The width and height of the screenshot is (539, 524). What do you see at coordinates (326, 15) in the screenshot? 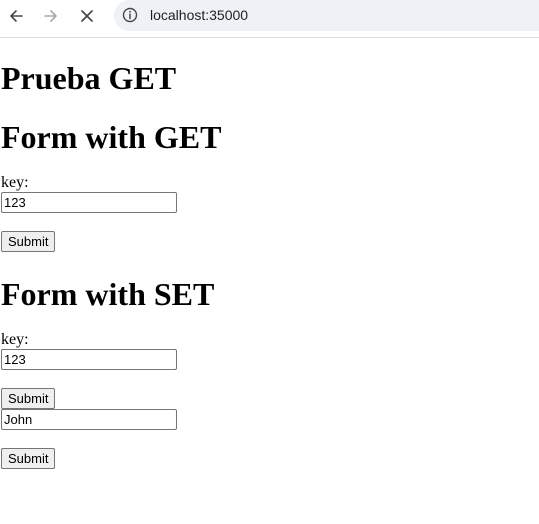
I see `address-bar: localhost:35000` at bounding box center [326, 15].